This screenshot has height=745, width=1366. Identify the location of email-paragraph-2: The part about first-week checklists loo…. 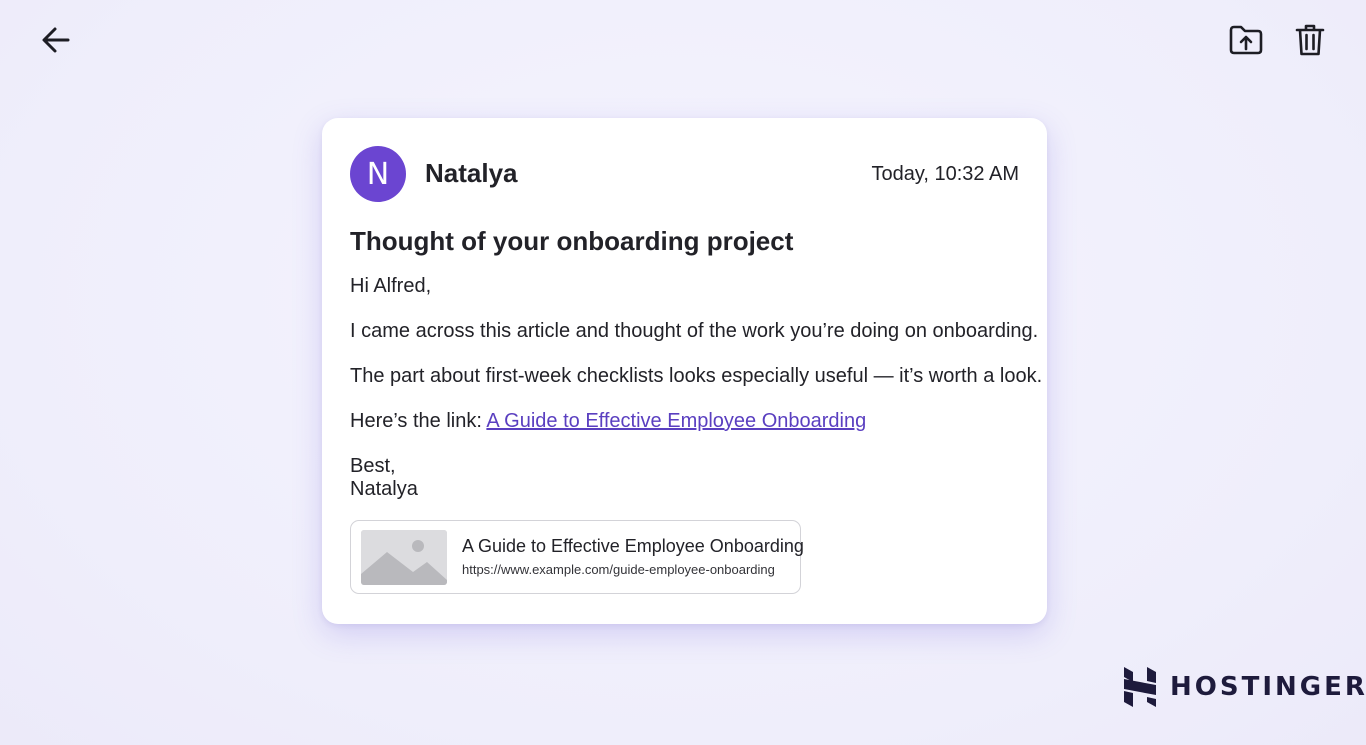
(696, 376).